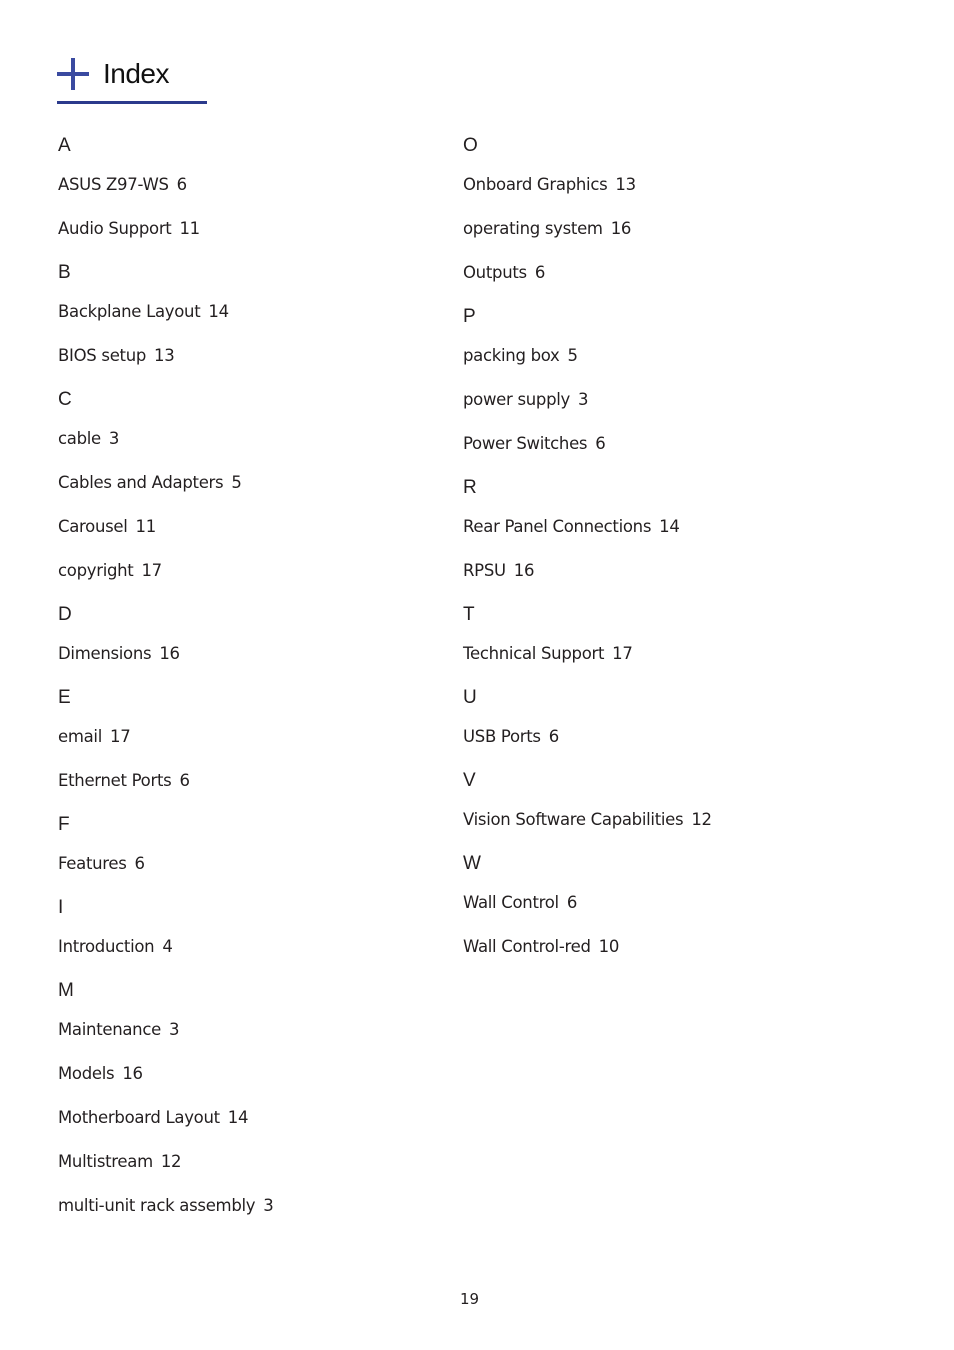 This screenshot has height=1350, width=954. What do you see at coordinates (102, 355) in the screenshot?
I see `index-entry-term: BIOS setup` at bounding box center [102, 355].